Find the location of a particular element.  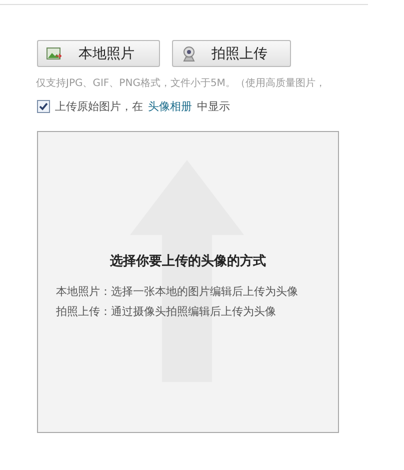

description-line: 本地照片：选择一张本地的图片编辑后上传为头像 is located at coordinates (177, 292).